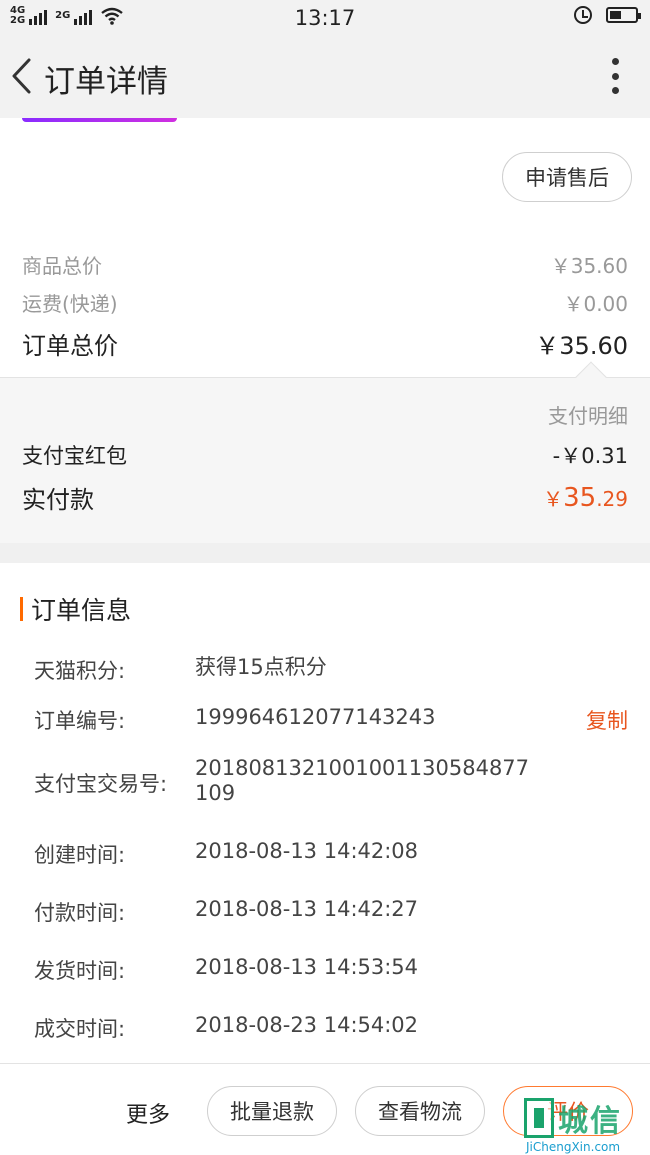 Image resolution: width=650 pixels, height=1155 pixels. What do you see at coordinates (580, 497) in the screenshot?
I see `actual-paid-integer: 35` at bounding box center [580, 497].